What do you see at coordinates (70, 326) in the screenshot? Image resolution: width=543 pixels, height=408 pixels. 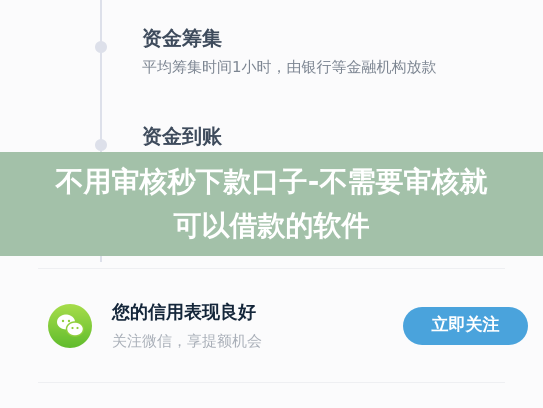 I see `chat-bubbles-icon` at bounding box center [70, 326].